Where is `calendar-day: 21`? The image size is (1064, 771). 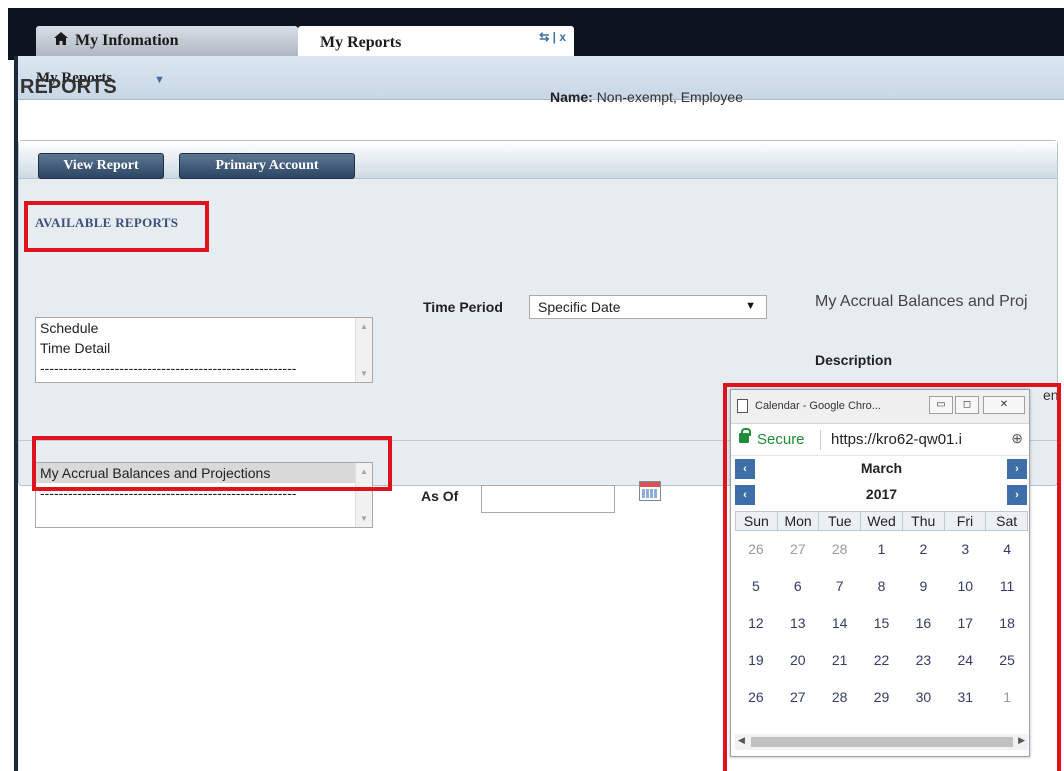 calendar-day: 21 is located at coordinates (840, 660).